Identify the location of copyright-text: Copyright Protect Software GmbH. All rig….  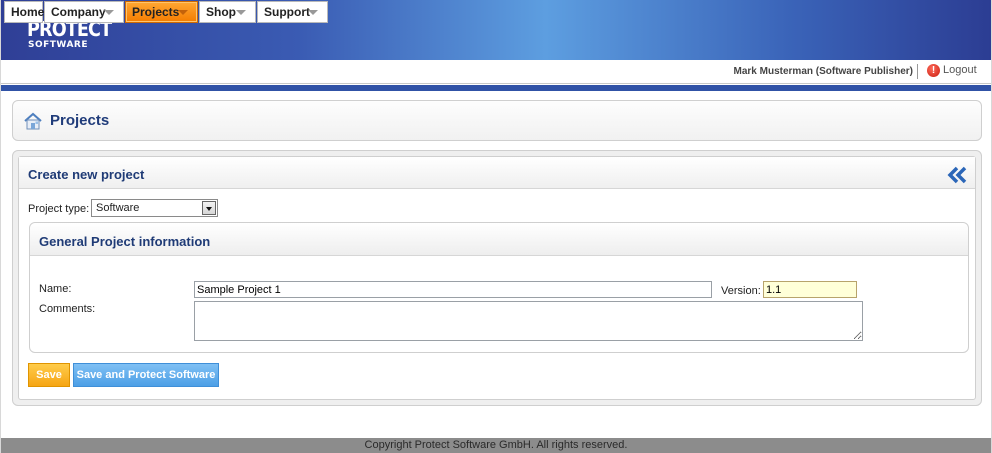
(496, 445).